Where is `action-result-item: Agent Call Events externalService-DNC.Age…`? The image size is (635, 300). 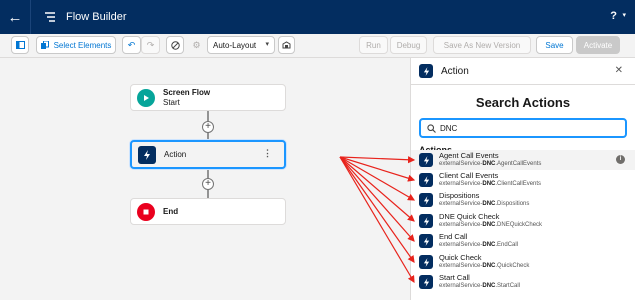
action-result-item: Agent Call Events externalService-DNC.Age… is located at coordinates (523, 160).